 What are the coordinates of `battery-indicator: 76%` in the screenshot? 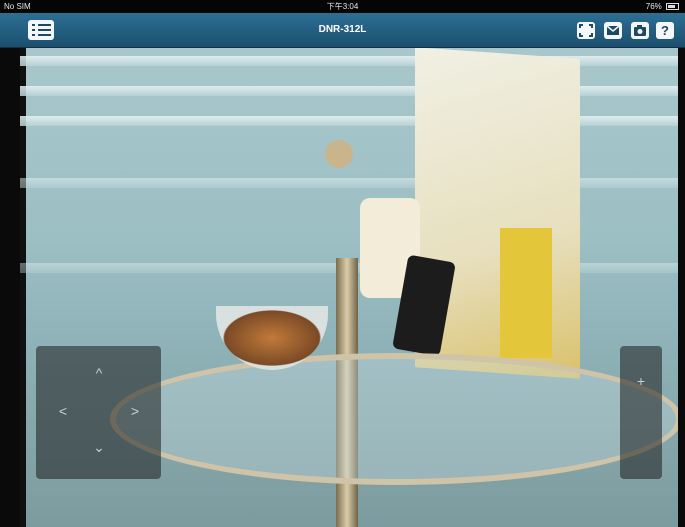 It's located at (662, 6).